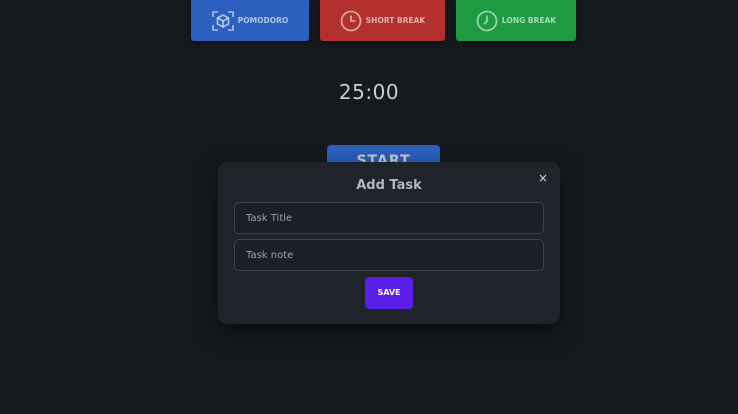 The image size is (738, 414). I want to click on modal-title: Add Task, so click(389, 185).